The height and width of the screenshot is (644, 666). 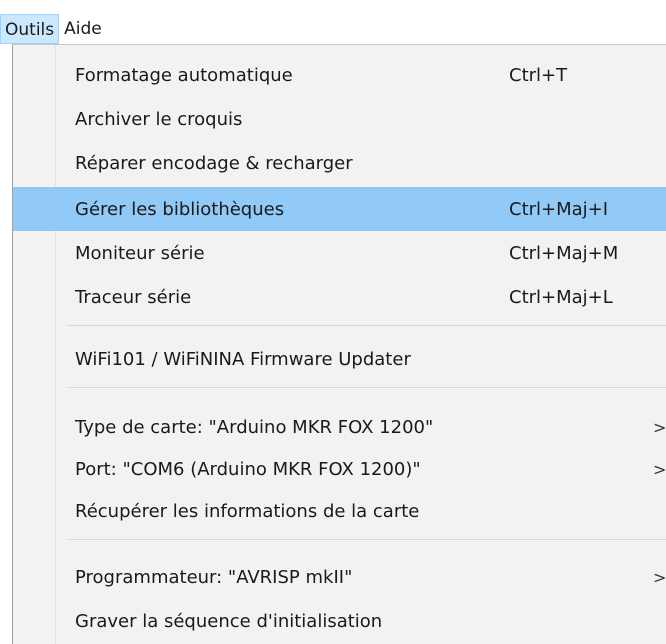 I want to click on menu-item-traceur-serie: Traceur série Ctrl+Maj+L, so click(x=339, y=297).